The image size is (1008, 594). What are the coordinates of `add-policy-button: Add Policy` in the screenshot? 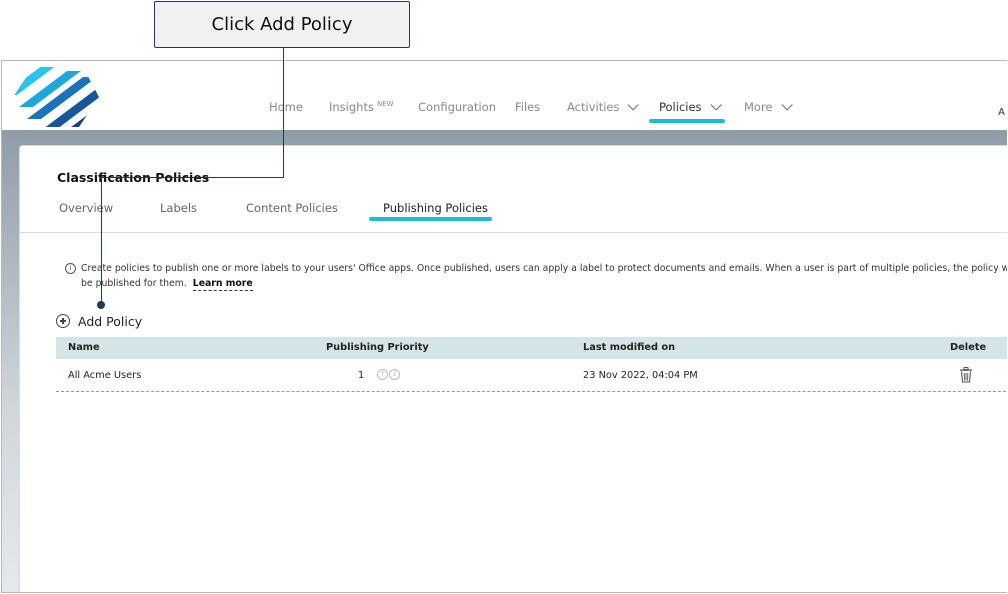 It's located at (99, 321).